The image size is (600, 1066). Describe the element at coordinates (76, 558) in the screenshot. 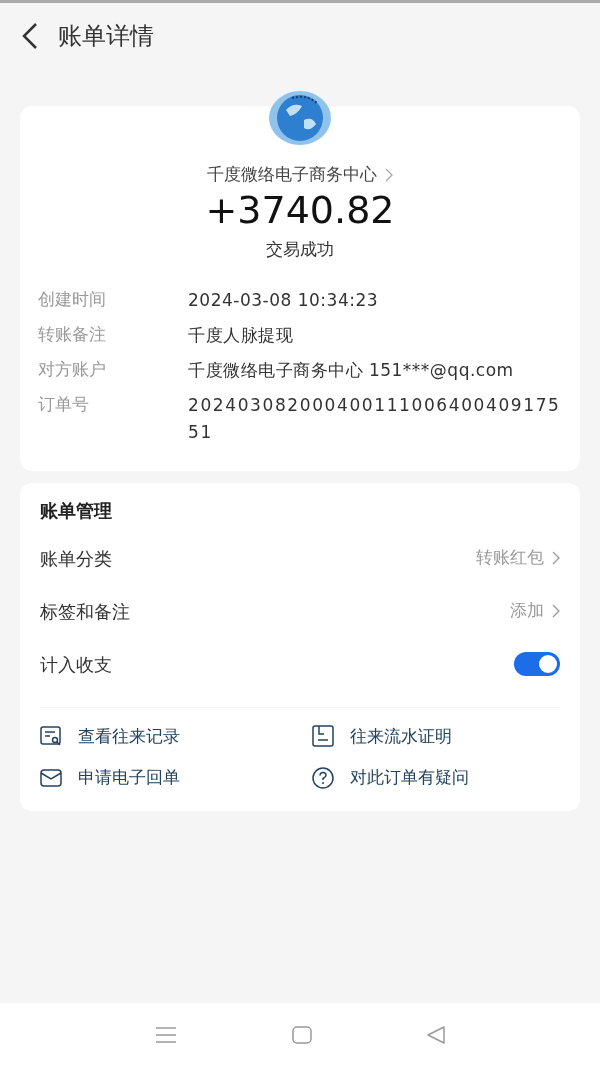

I see `setting-label: 账单分类` at that location.